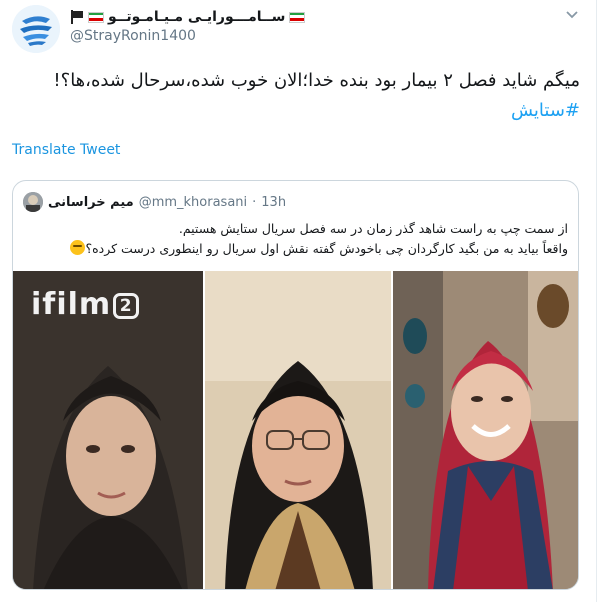  I want to click on unamused-face-emoji-icon, so click(78, 247).